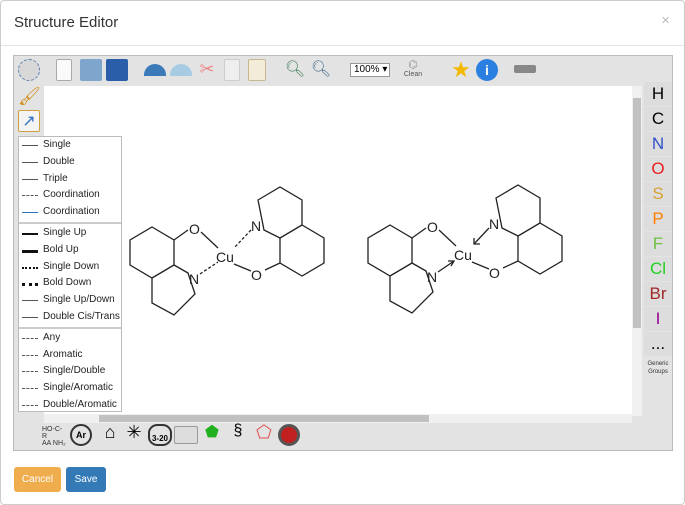 This screenshot has height=505, width=685. What do you see at coordinates (70, 250) in the screenshot?
I see `bond-menu-item: Bold Up` at bounding box center [70, 250].